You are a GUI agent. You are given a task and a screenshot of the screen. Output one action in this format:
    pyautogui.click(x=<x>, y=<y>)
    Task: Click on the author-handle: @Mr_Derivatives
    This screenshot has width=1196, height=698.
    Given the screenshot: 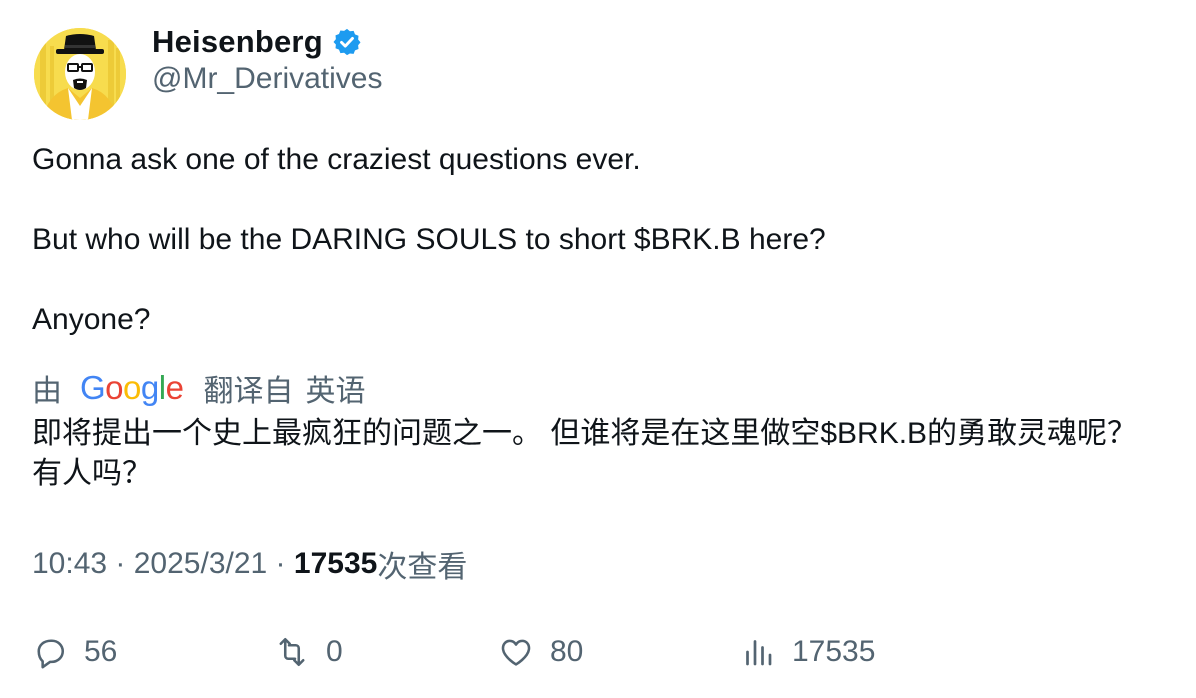 What is the action you would take?
    pyautogui.click(x=267, y=79)
    